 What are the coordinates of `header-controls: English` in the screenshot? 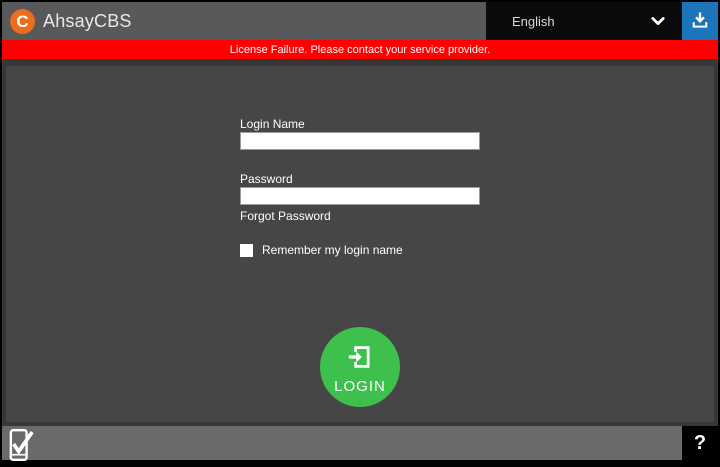 It's located at (602, 21).